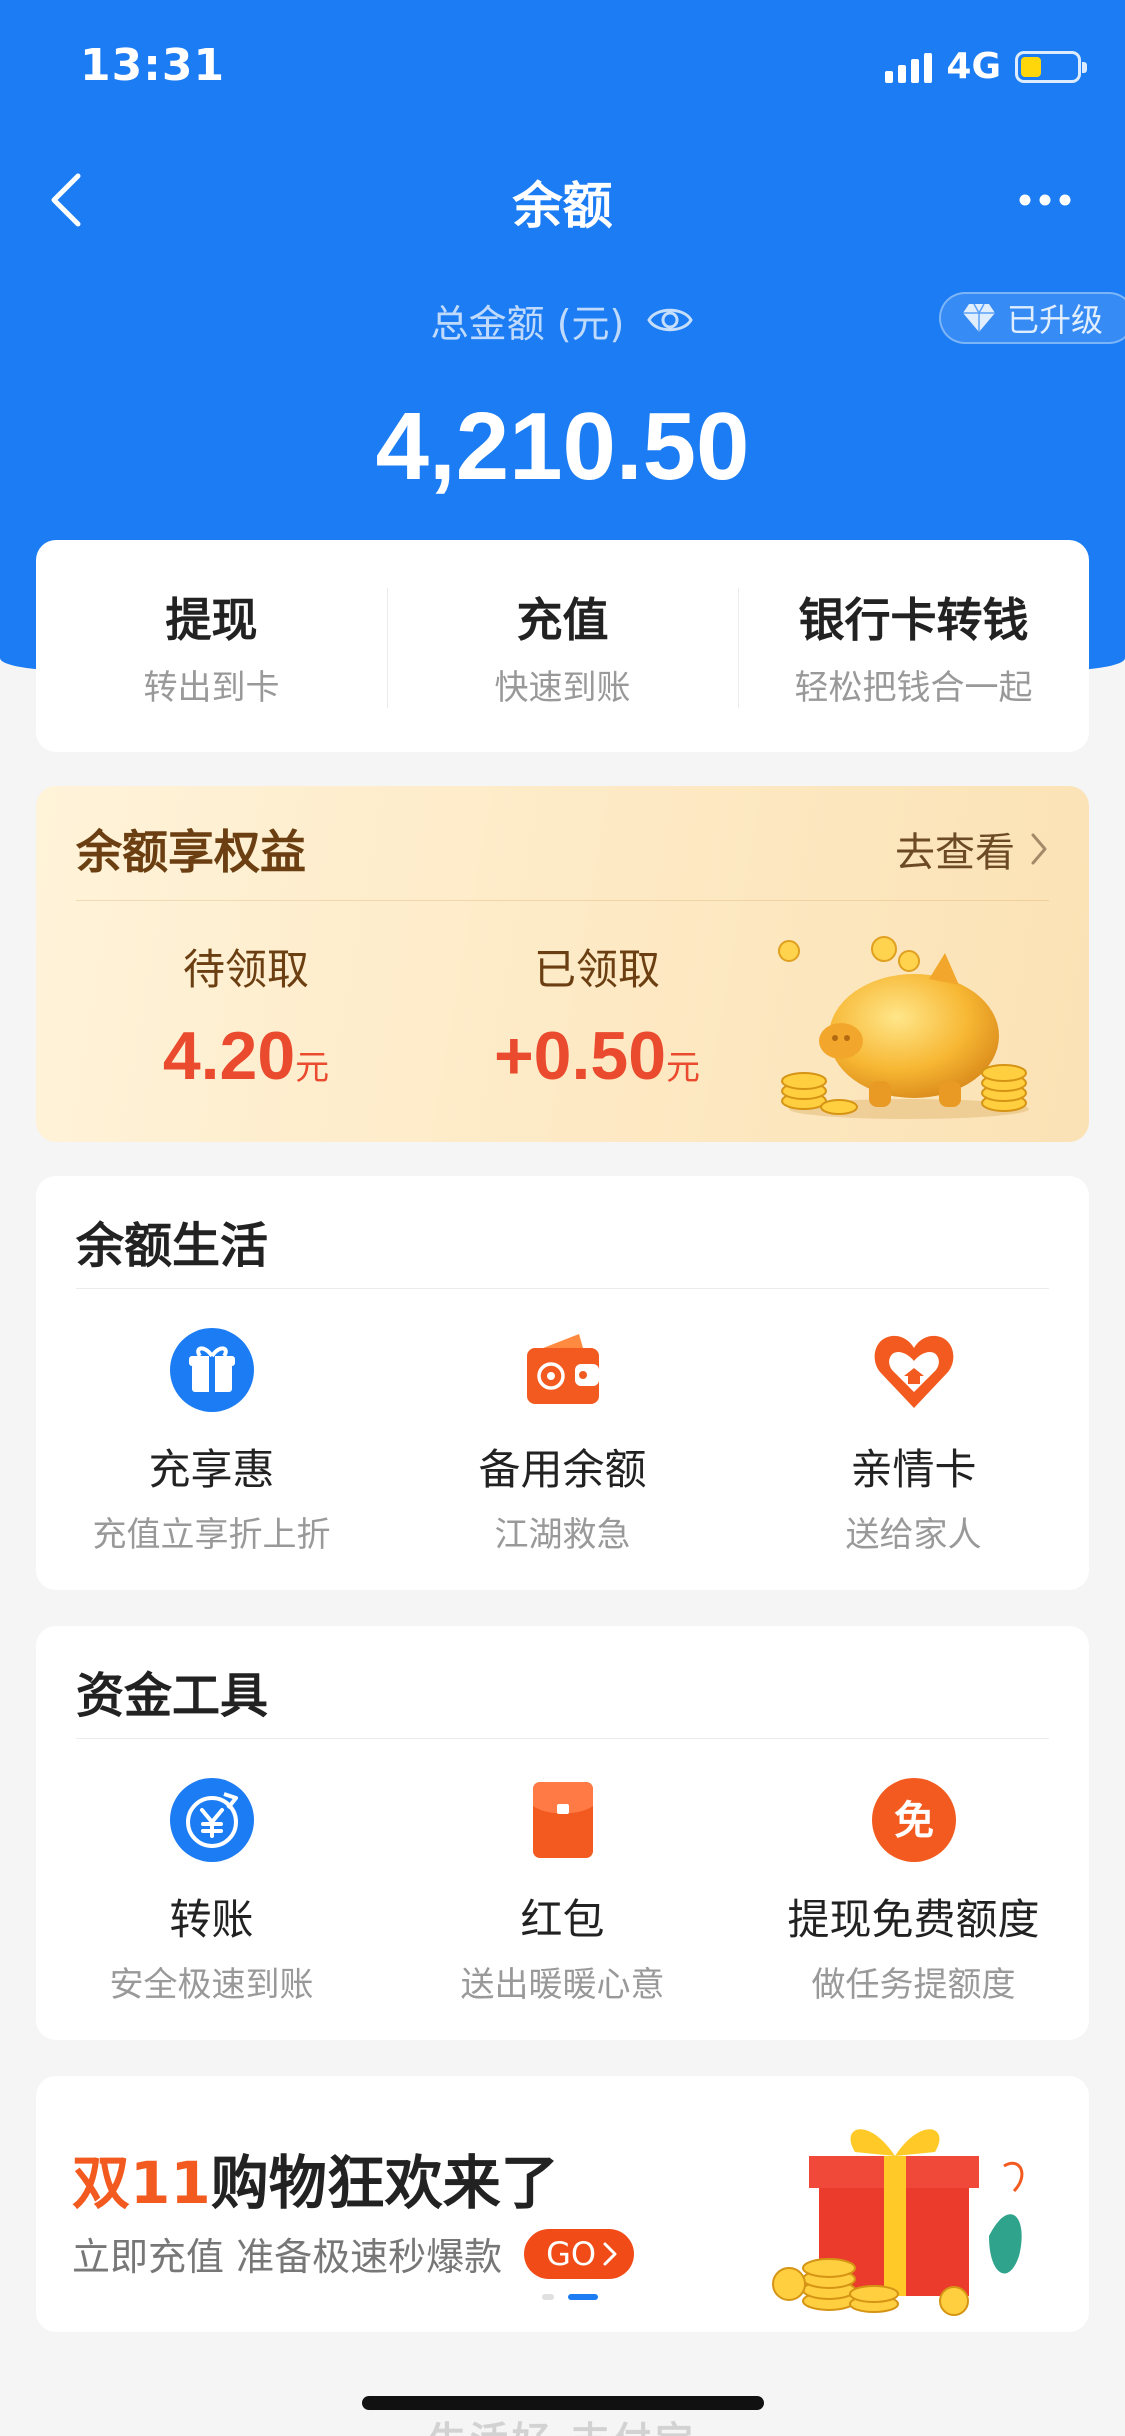 This screenshot has width=1125, height=2436. Describe the element at coordinates (563, 2403) in the screenshot. I see `home-indicator` at that location.